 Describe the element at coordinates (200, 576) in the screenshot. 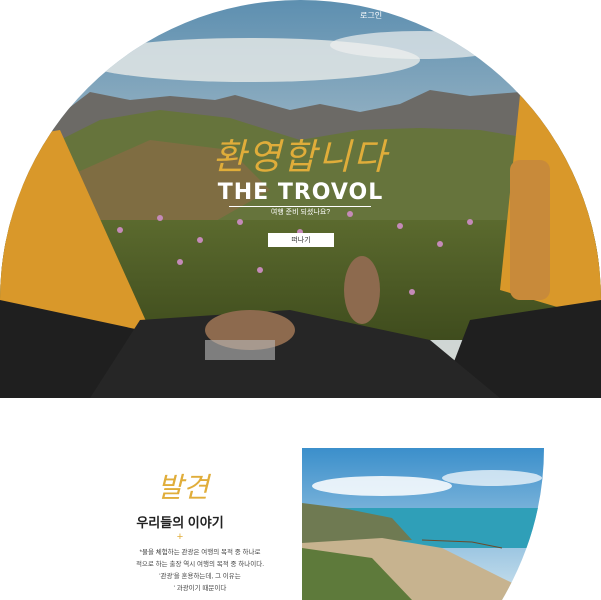

I see `paragraph-line: '관광'을 혼용하는데, 그 이유는` at that location.